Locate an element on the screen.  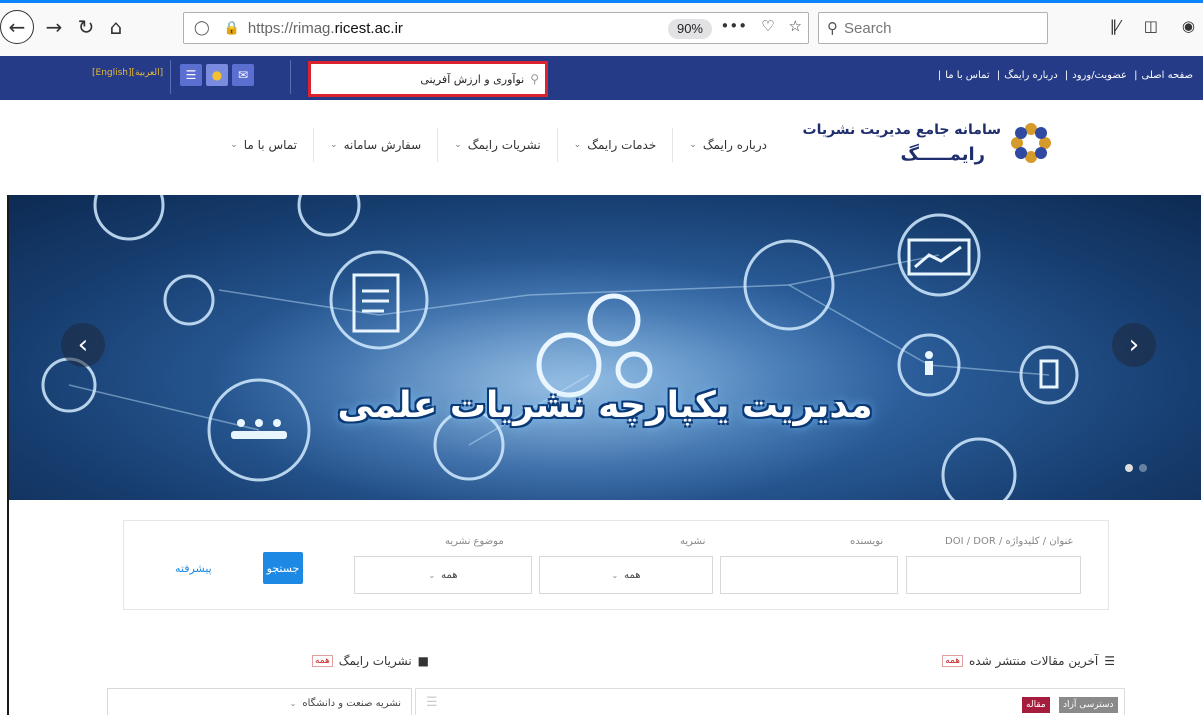
label-author: نویسنده is located at coordinates (867, 541).